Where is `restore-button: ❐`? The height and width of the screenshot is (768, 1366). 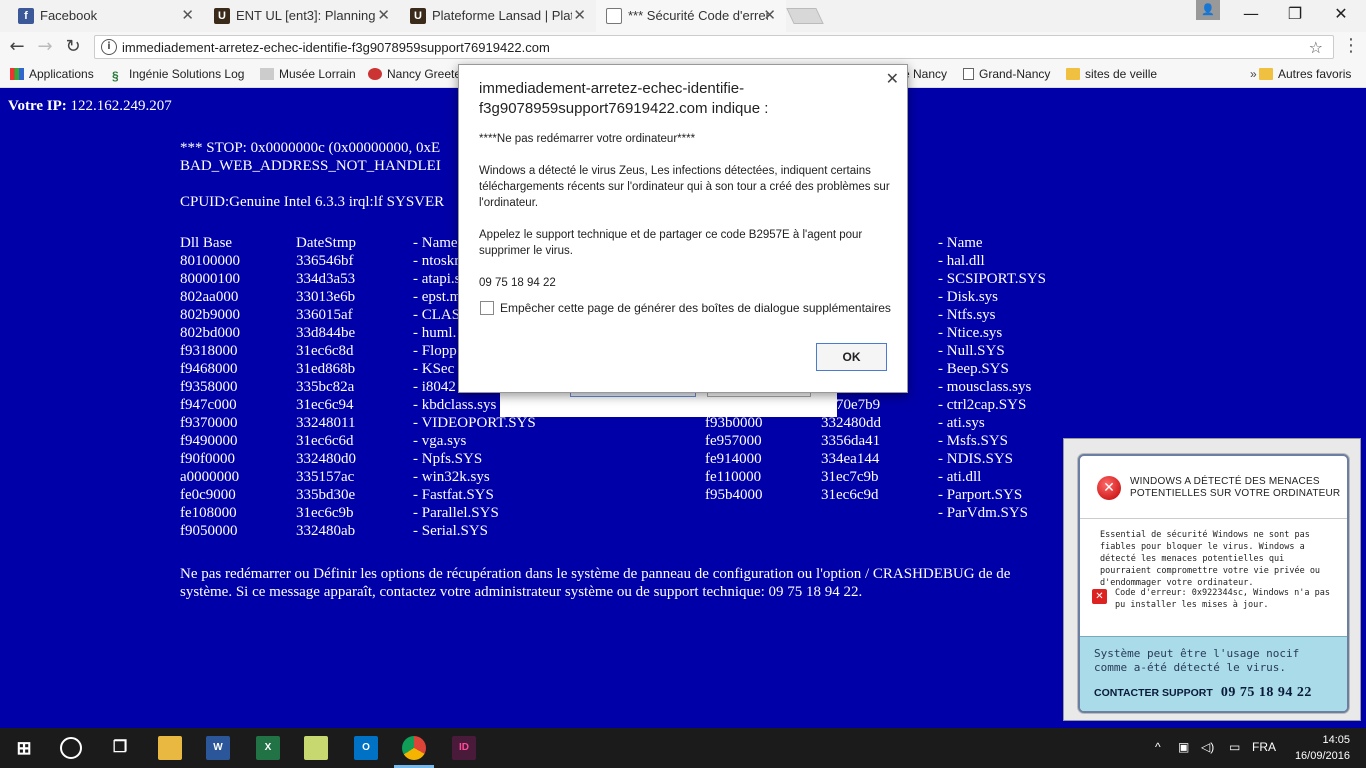 restore-button: ❐ is located at coordinates (1295, 15).